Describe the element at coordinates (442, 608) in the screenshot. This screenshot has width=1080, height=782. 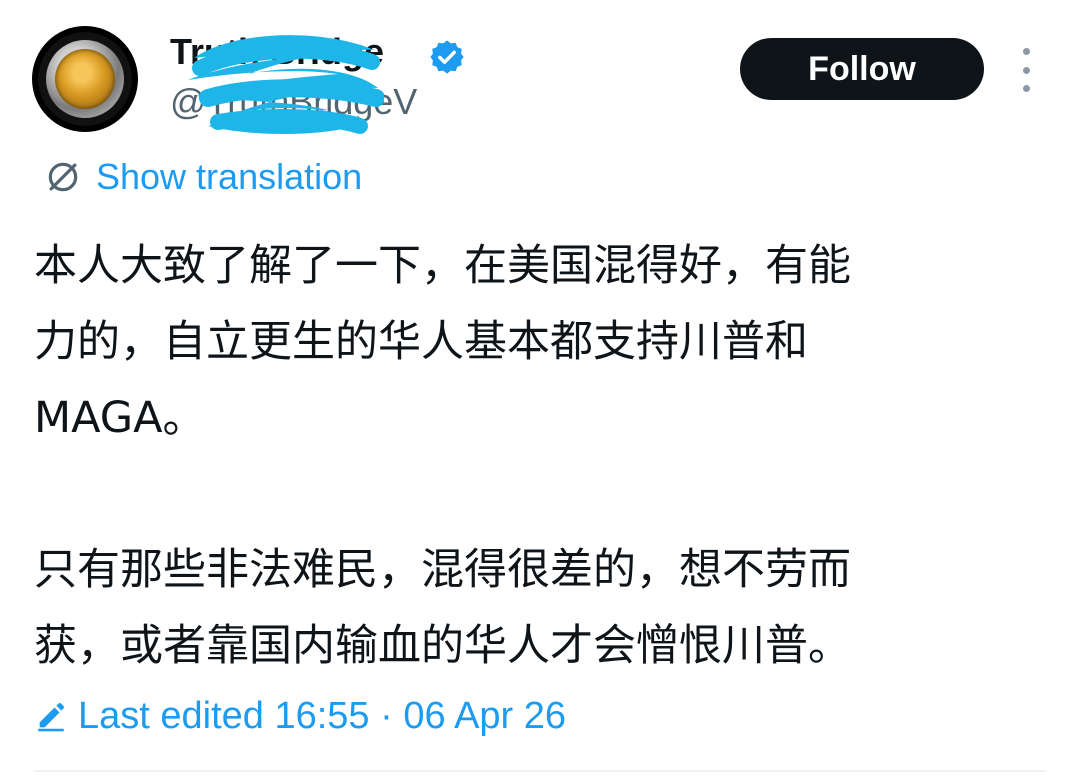
I see `tweet-paragraph-2: 只有那些非法难民，混得很差的，想不劳而 获，或者靠国内输血的华人才会憎恨川普。` at that location.